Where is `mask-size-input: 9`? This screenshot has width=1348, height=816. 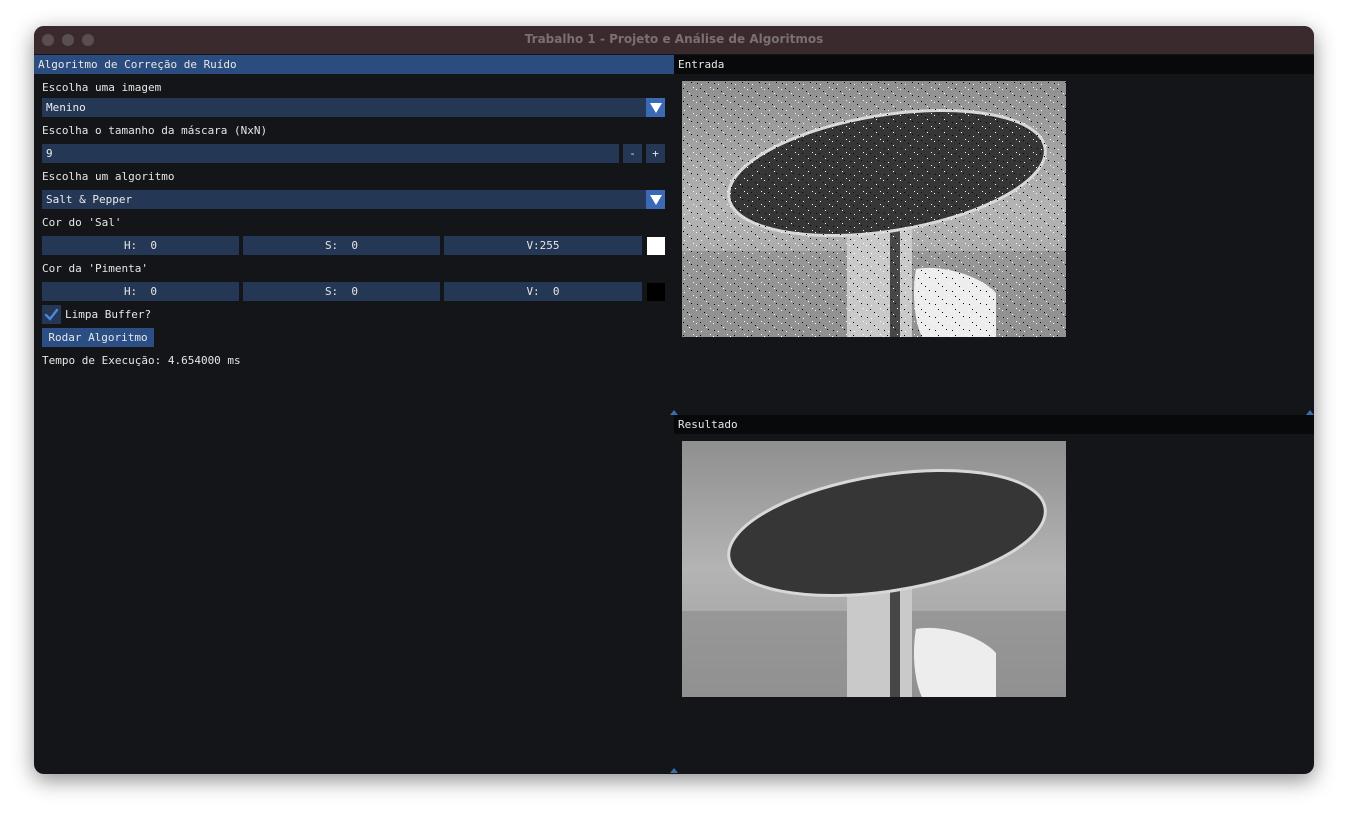
mask-size-input: 9 is located at coordinates (330, 153).